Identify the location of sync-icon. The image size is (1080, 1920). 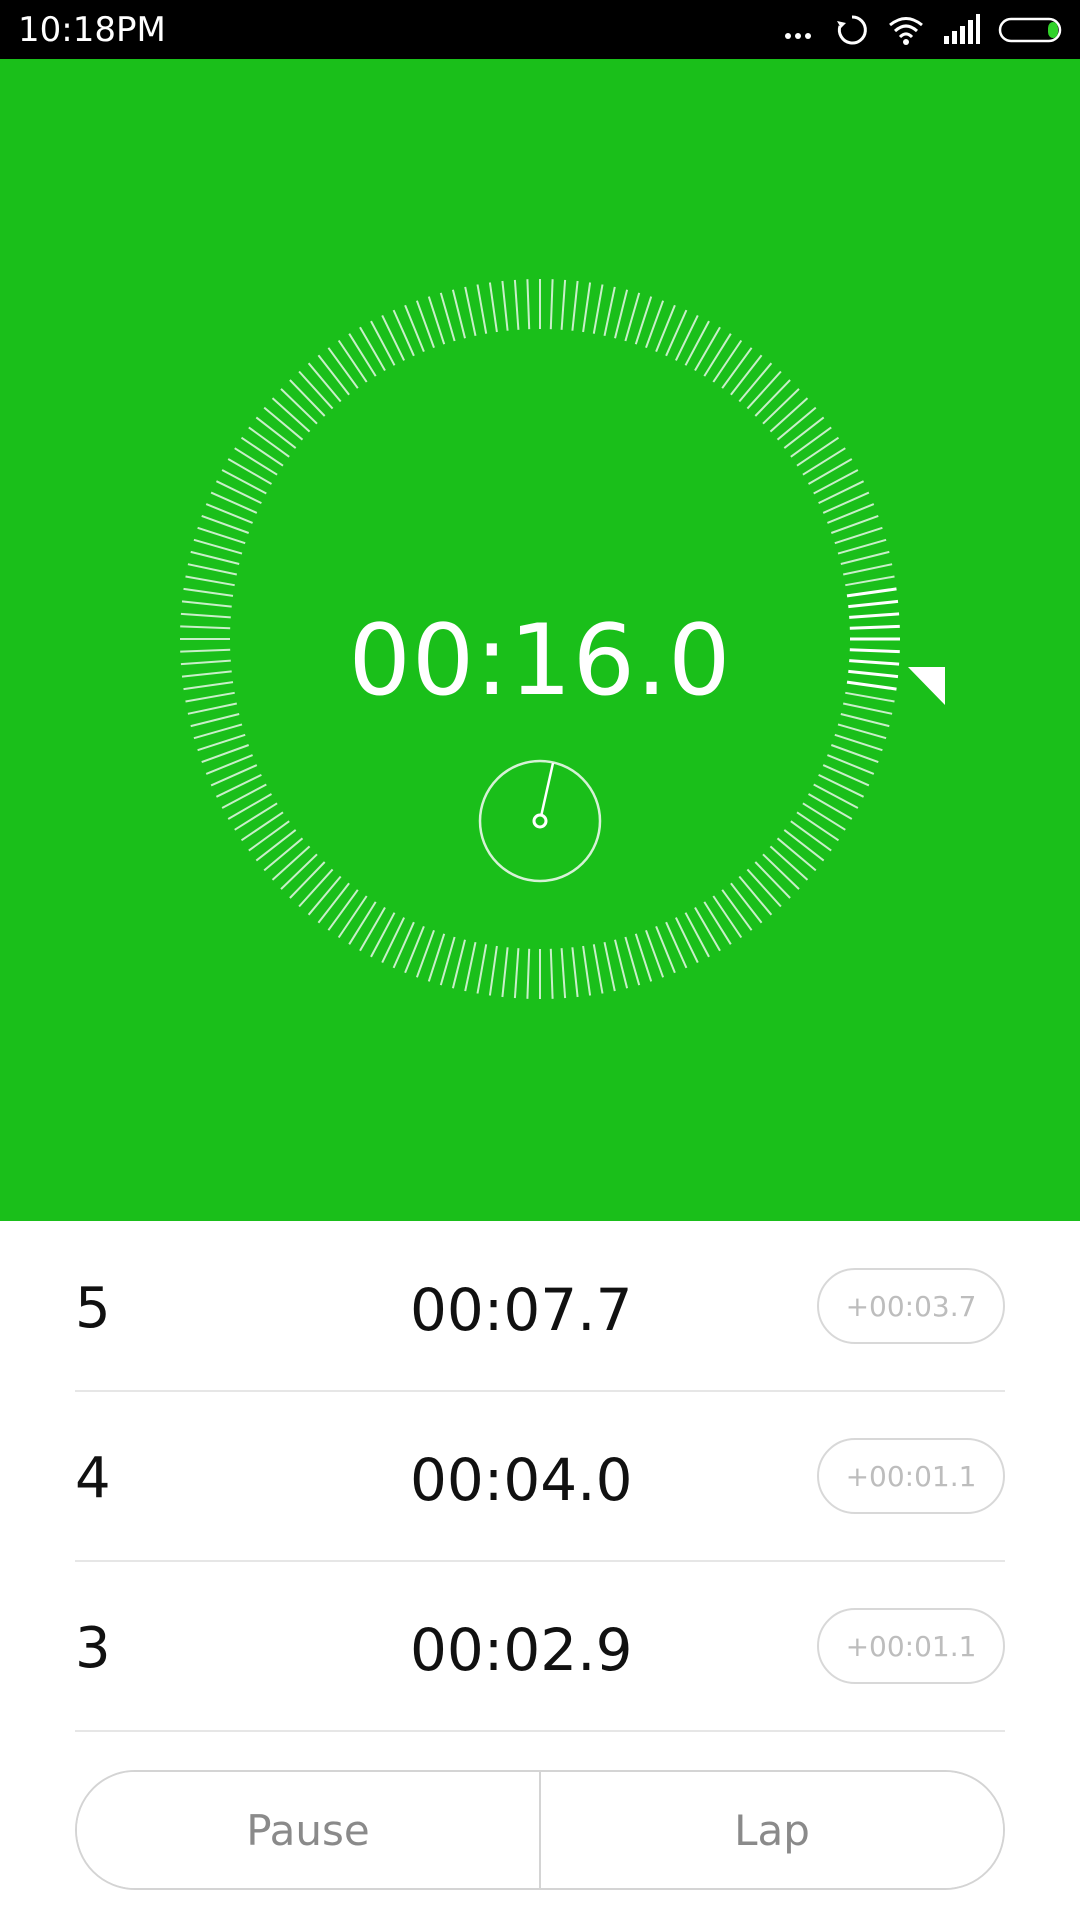
(852, 30).